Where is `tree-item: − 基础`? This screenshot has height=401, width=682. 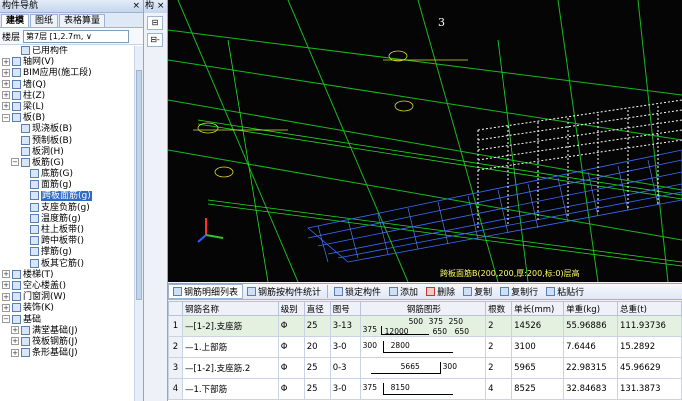
tree-item: − 基础 is located at coordinates (67, 320).